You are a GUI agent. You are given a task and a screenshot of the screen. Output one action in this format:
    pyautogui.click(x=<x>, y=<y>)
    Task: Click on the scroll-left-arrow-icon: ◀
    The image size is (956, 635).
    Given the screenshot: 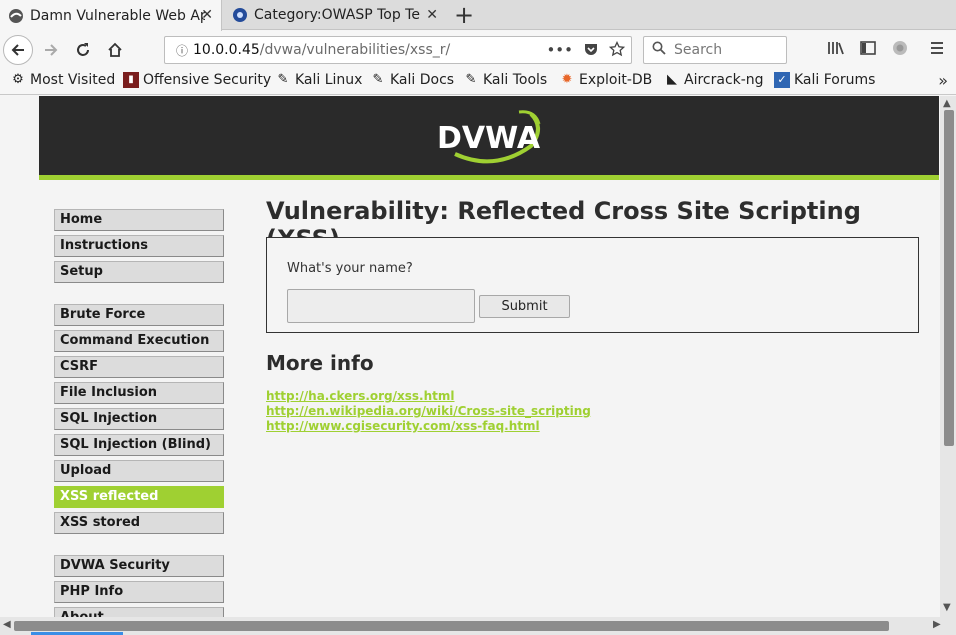 What is the action you would take?
    pyautogui.click(x=7, y=624)
    